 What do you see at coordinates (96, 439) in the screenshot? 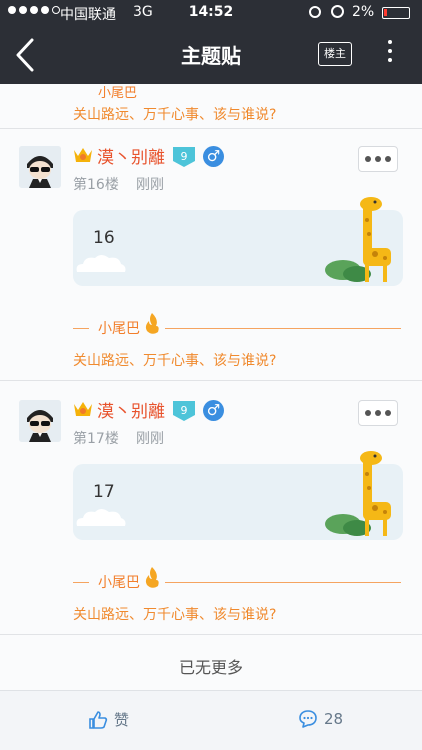
I see `floor-number: 第17楼` at bounding box center [96, 439].